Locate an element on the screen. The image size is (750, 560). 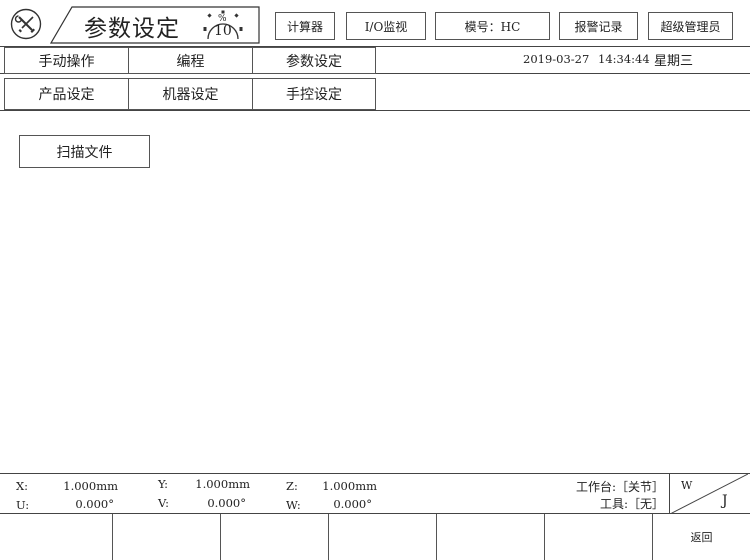
z-axis-value: 1.000mm is located at coordinates (349, 486).